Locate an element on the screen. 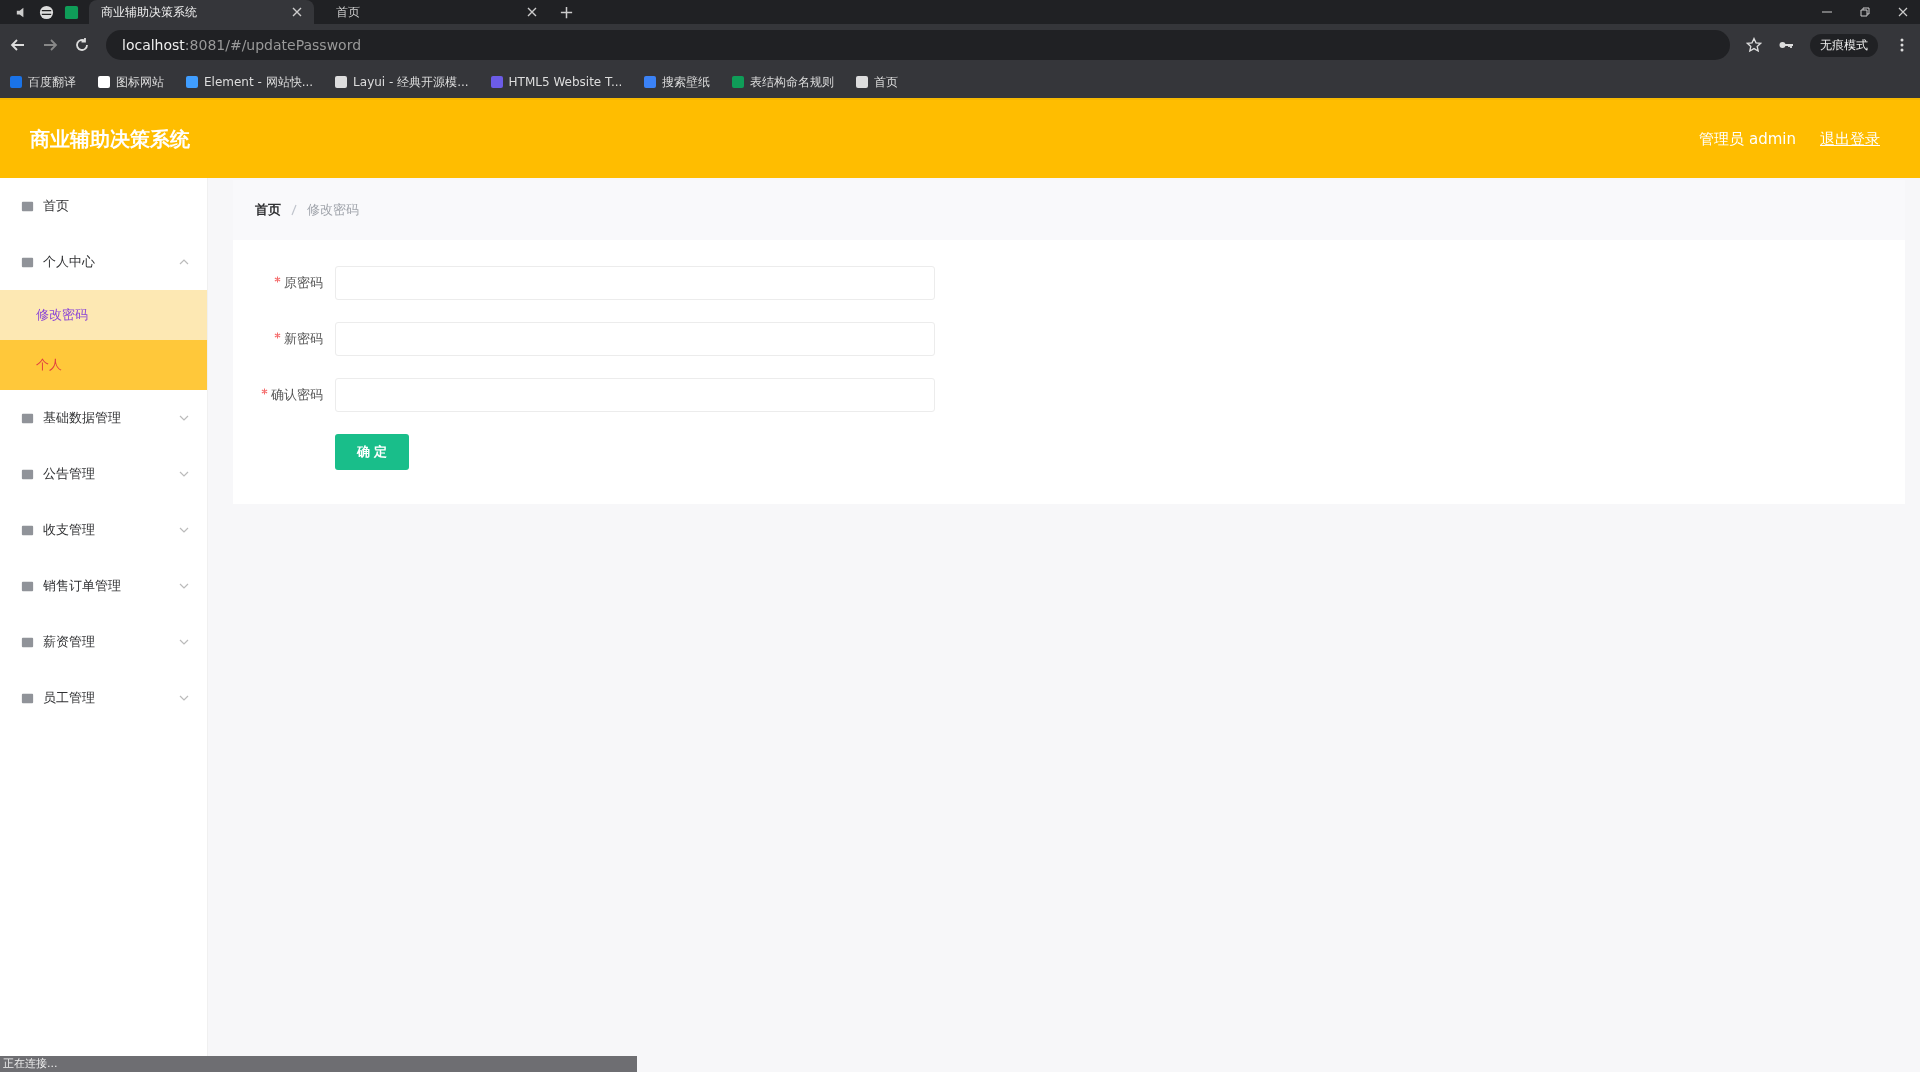 The width and height of the screenshot is (1920, 1072). user-label: 管理员 admin is located at coordinates (1747, 139).